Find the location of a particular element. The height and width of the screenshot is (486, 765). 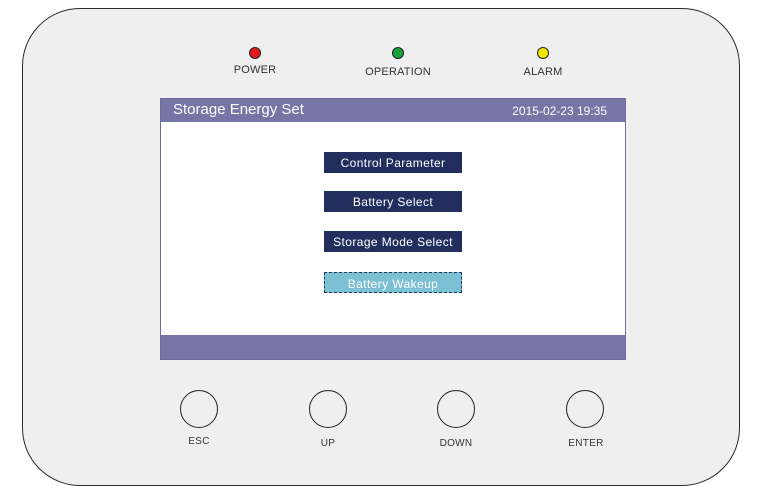

enter-key-label: ENTER is located at coordinates (586, 443).